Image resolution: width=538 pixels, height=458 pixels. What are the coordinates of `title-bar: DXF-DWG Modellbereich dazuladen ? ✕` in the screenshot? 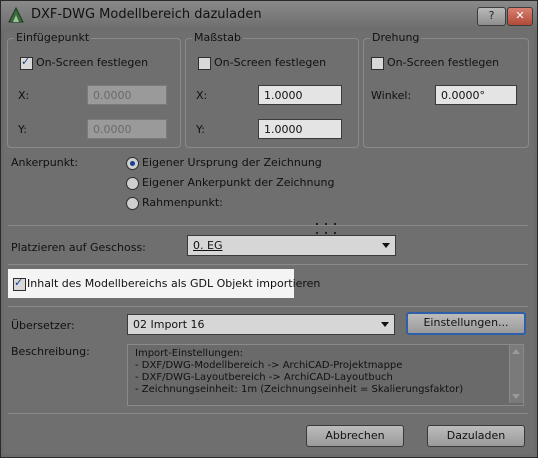 It's located at (269, 15).